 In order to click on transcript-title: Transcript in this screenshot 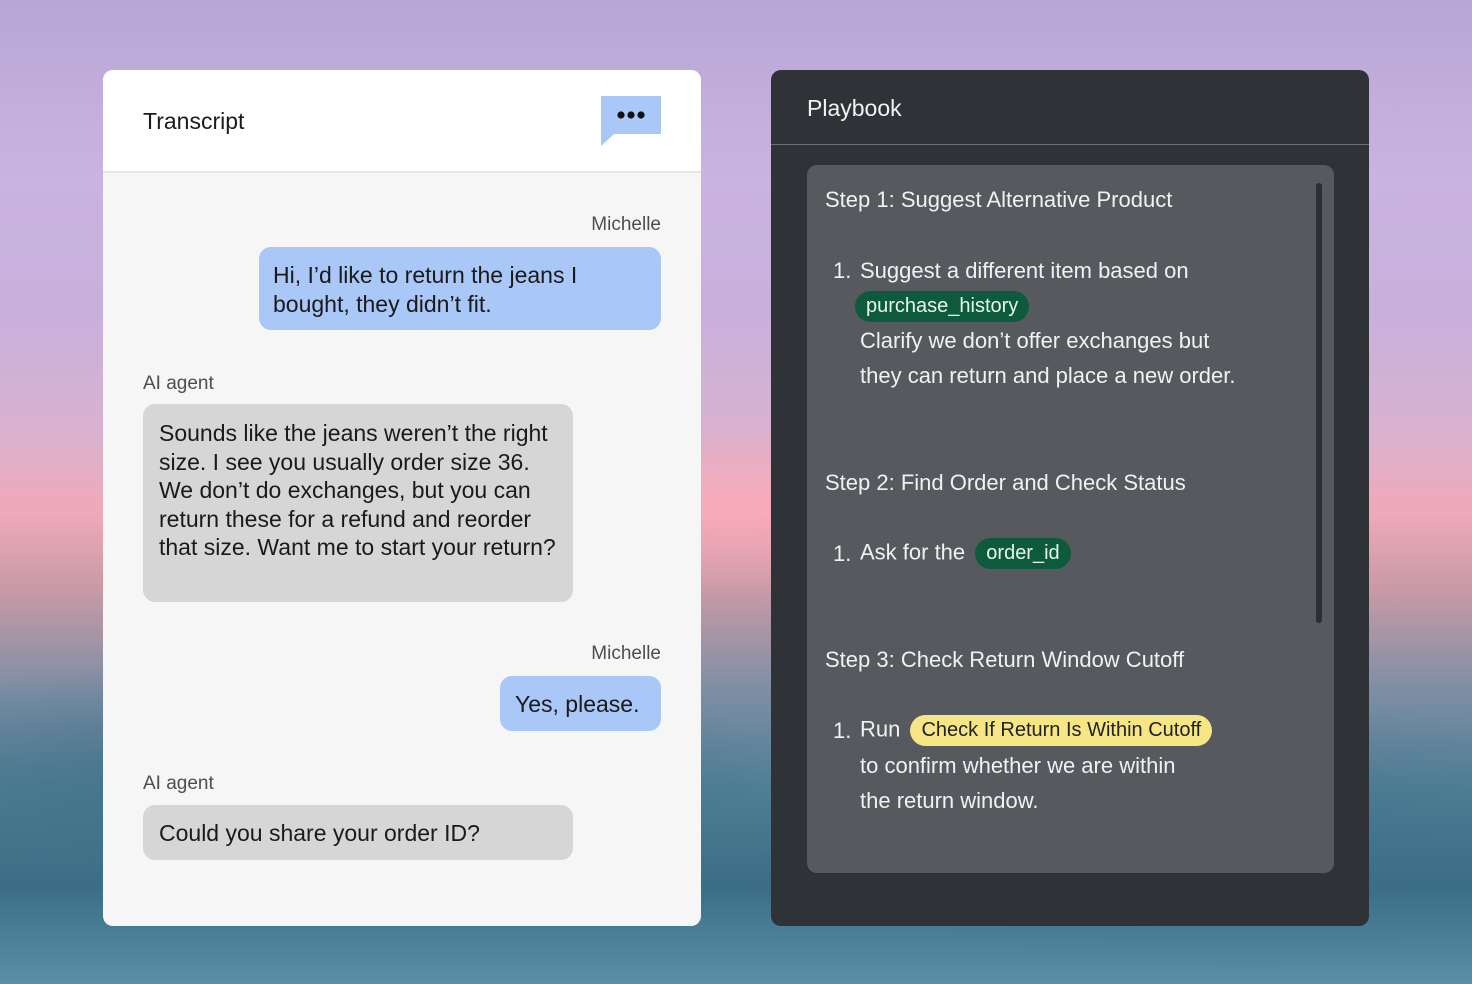, I will do `click(194, 121)`.